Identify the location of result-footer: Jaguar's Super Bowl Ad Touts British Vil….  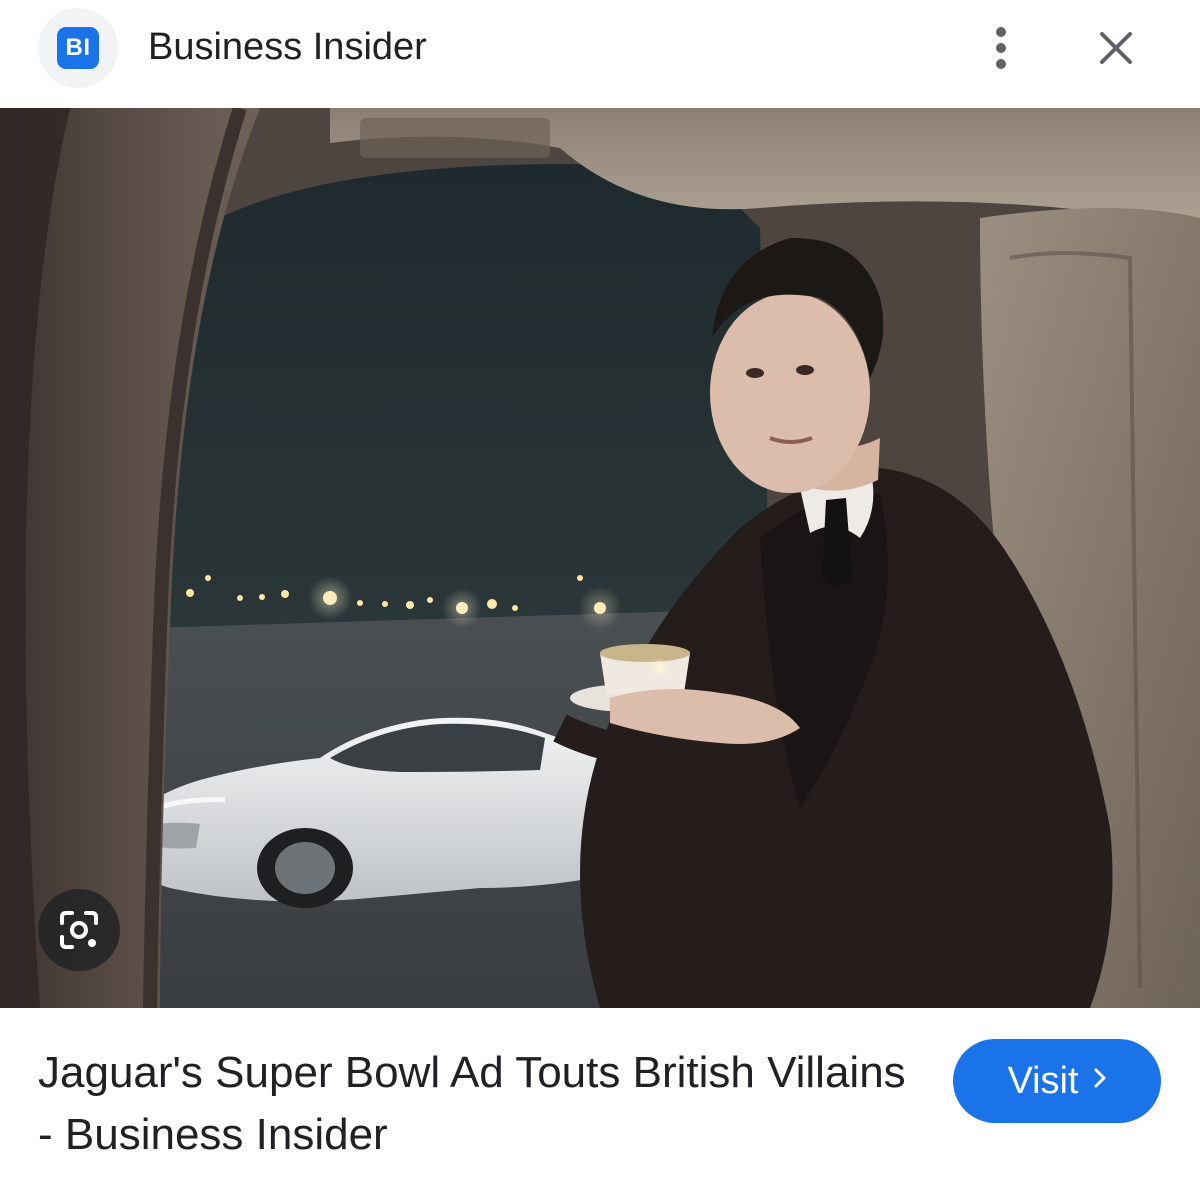
(600, 1092).